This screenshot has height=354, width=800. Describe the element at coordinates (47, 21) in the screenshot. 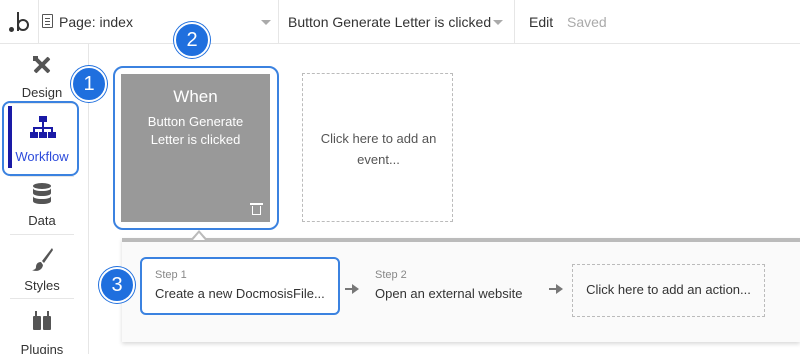

I see `page-icon` at that location.